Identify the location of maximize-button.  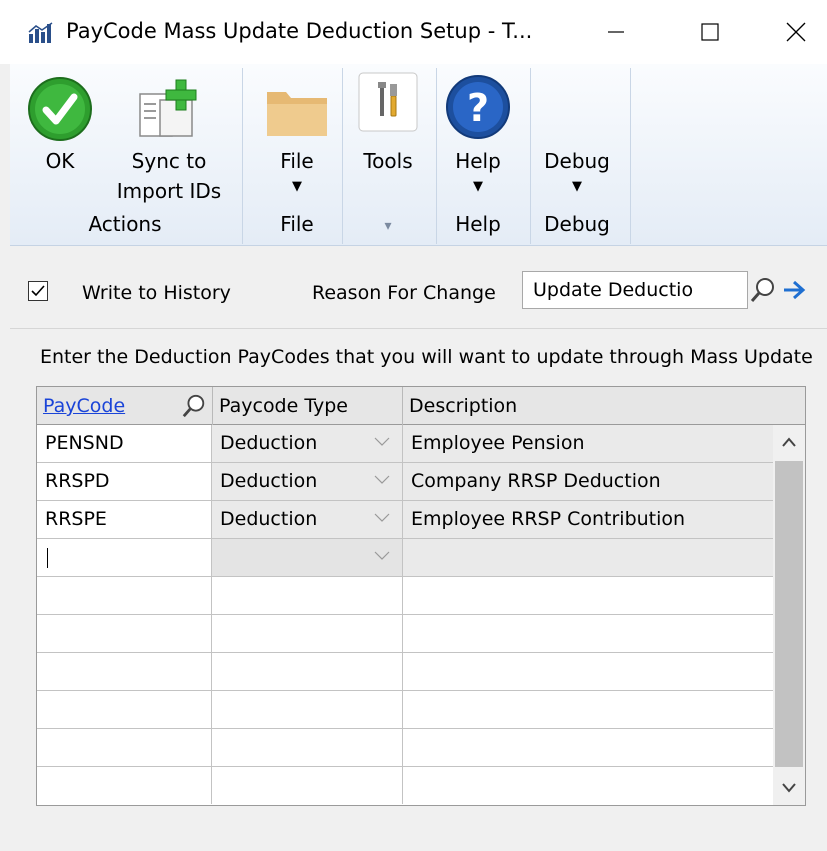
(710, 32).